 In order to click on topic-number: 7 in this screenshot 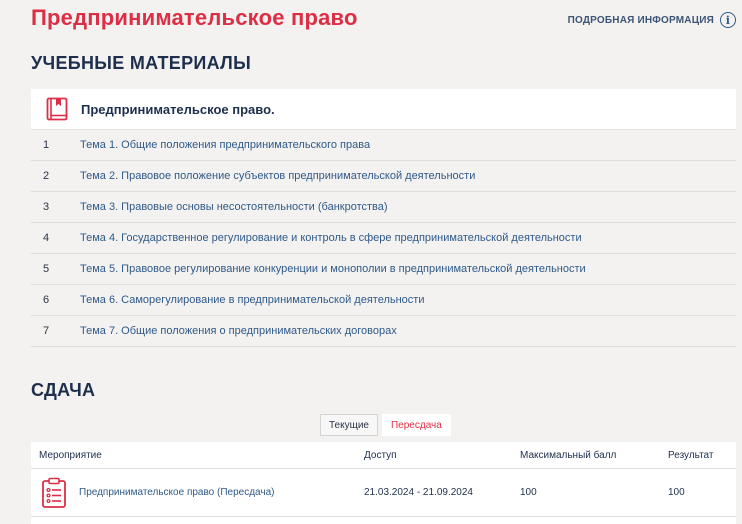, I will do `click(46, 331)`.